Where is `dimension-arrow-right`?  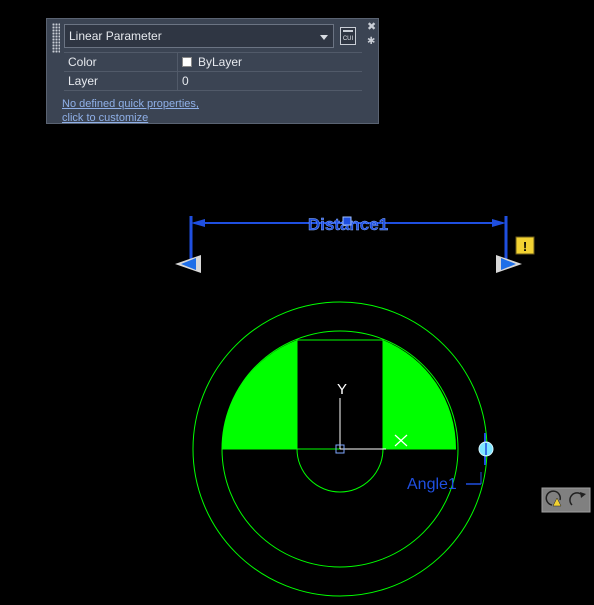
dimension-arrow-right is located at coordinates (499, 223).